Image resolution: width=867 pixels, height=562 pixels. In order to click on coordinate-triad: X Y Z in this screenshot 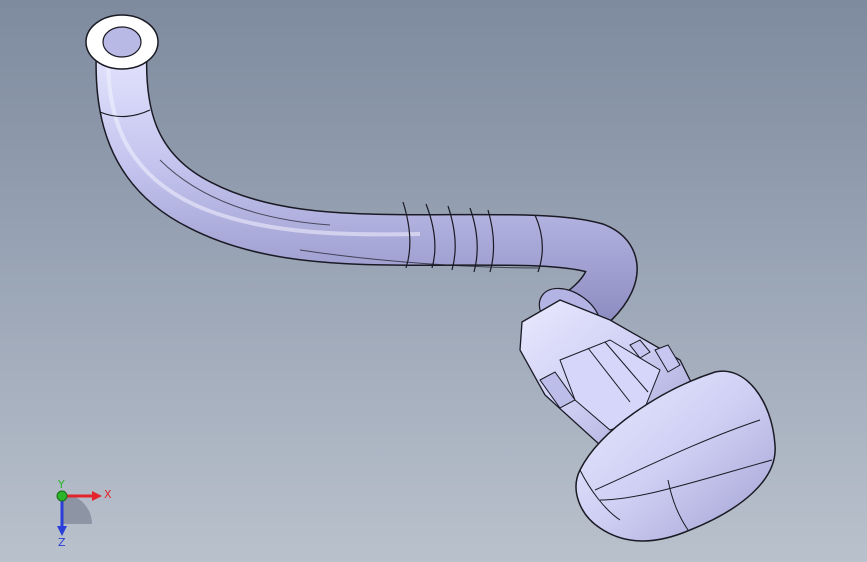, I will do `click(84, 513)`.